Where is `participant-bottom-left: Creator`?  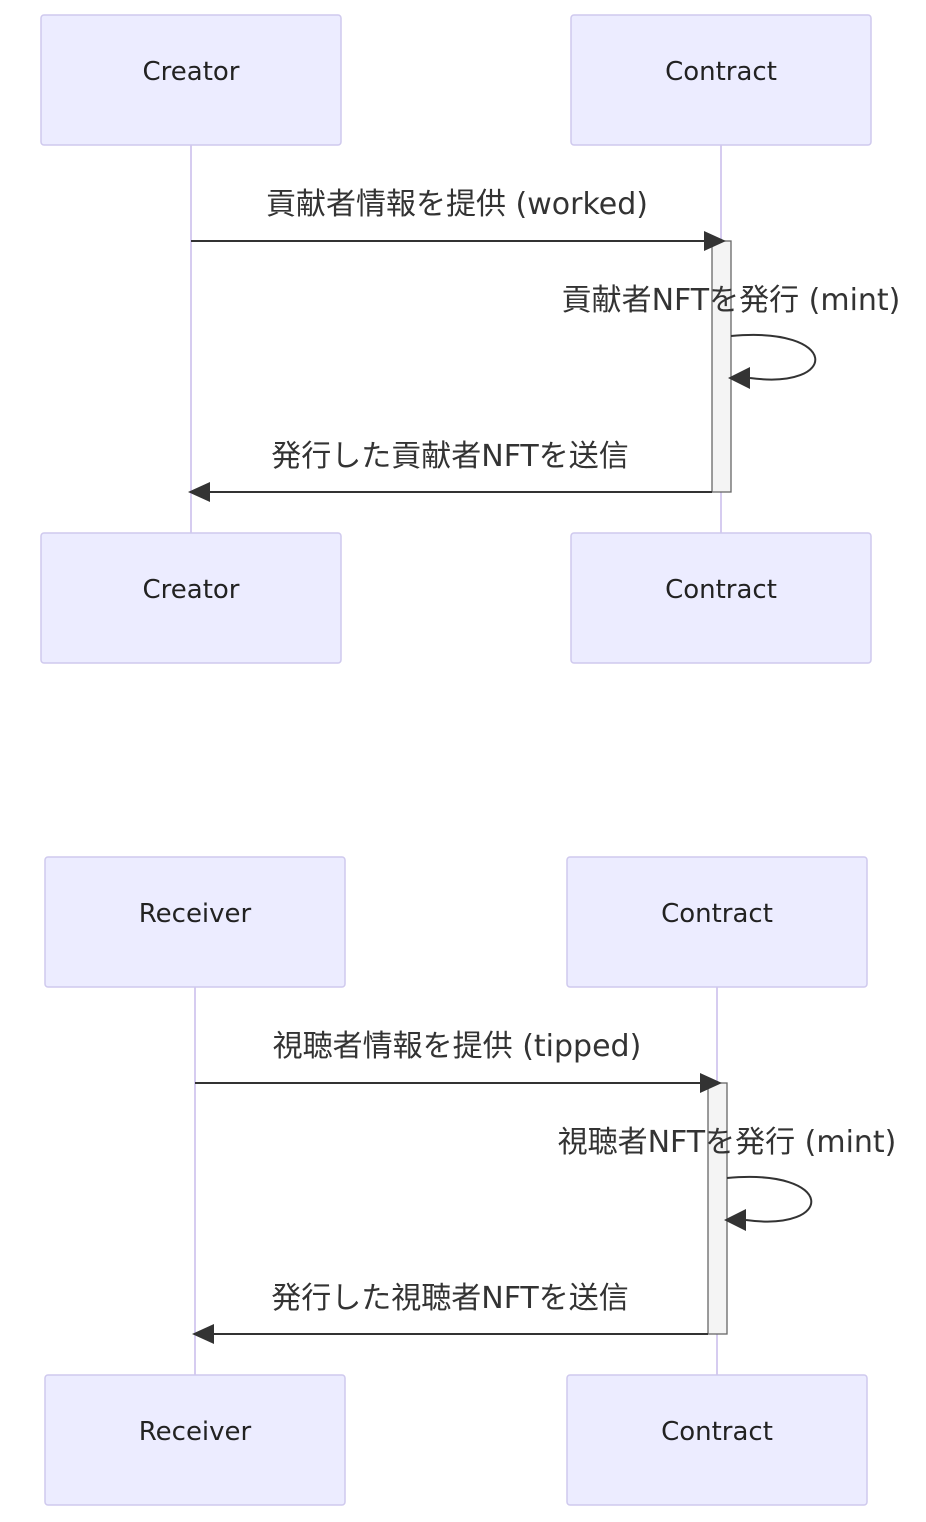
participant-bottom-left: Creator is located at coordinates (191, 598).